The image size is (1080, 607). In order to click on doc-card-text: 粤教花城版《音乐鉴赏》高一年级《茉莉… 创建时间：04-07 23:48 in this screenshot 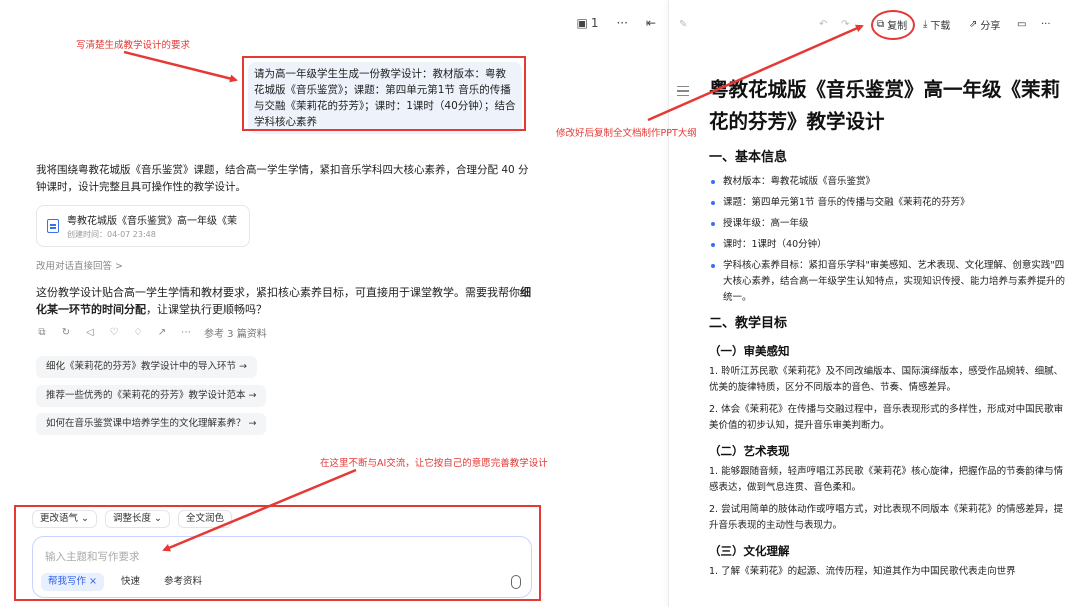, I will do `click(152, 226)`.